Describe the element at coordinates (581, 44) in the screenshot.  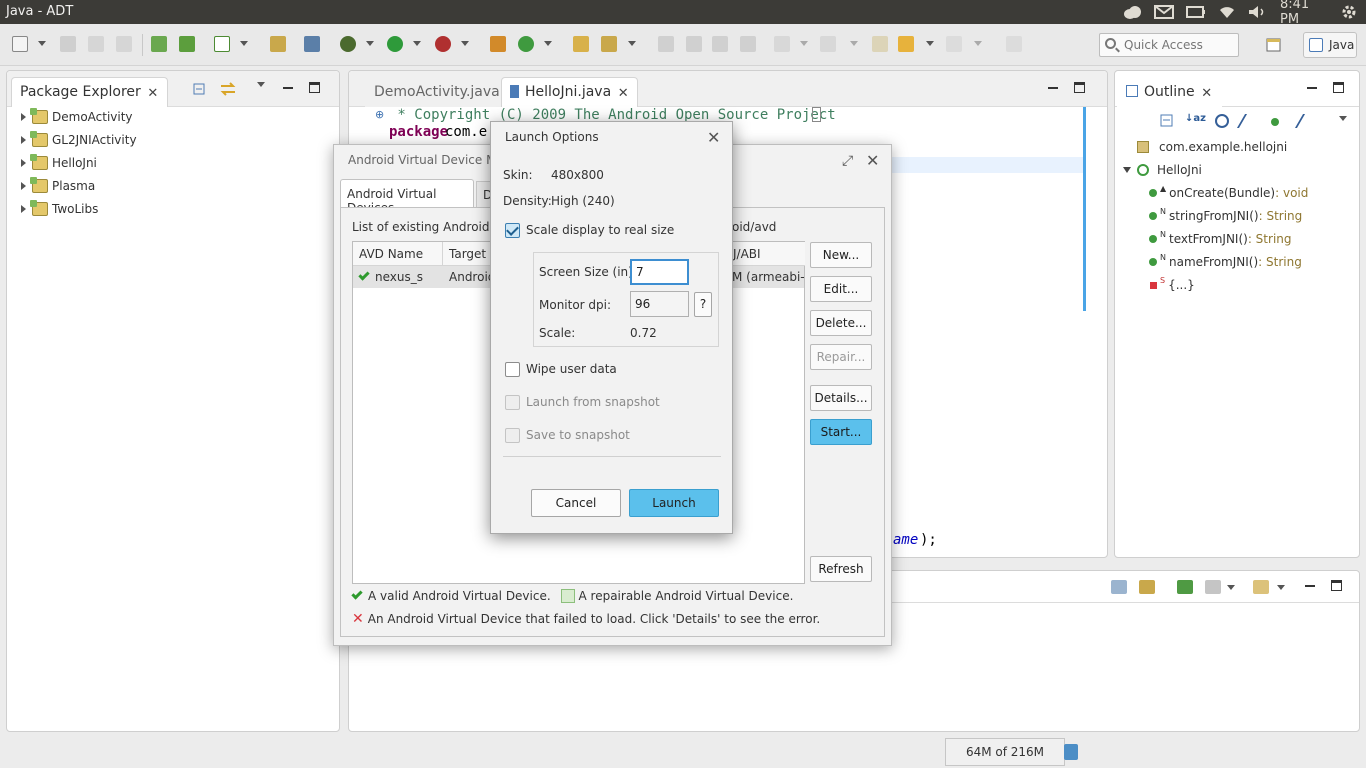
I see `open-type-icon` at that location.